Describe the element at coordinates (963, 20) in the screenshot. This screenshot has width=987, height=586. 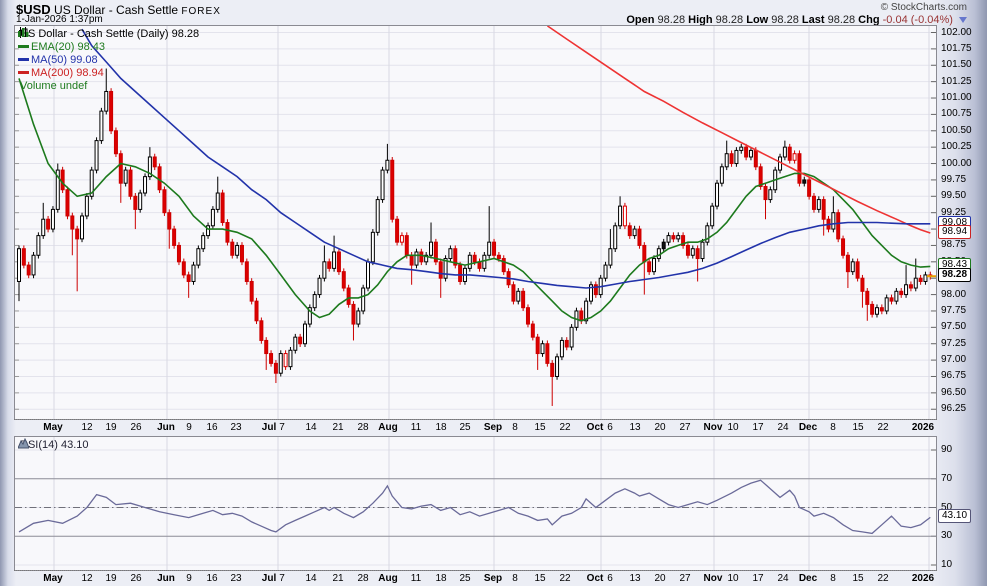
I see `chg-dropdown-icon` at that location.